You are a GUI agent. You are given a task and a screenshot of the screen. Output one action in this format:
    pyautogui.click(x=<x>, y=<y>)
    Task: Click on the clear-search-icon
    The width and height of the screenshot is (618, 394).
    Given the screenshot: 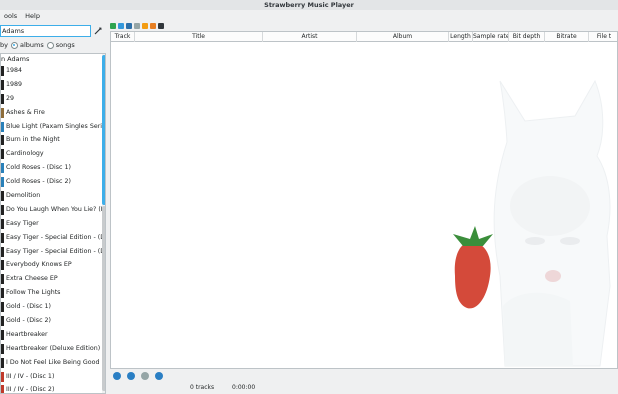 What is the action you would take?
    pyautogui.click(x=98, y=31)
    